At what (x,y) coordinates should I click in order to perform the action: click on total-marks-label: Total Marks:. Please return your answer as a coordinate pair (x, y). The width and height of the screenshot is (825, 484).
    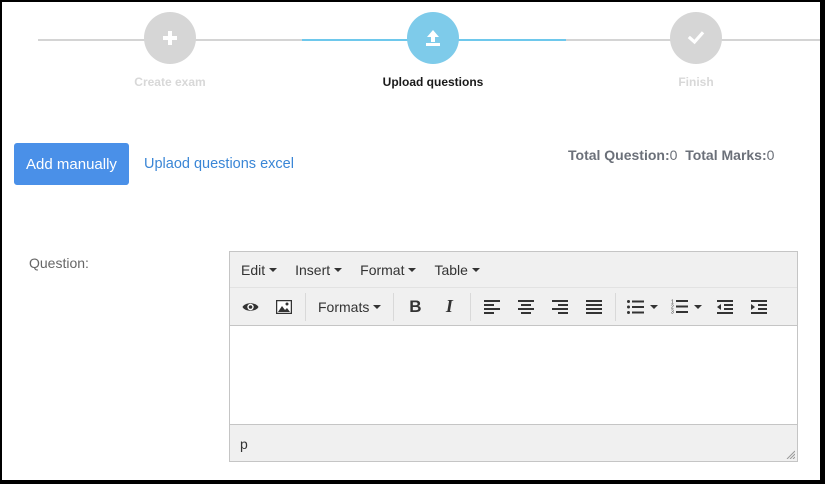
    Looking at the image, I should click on (726, 155).